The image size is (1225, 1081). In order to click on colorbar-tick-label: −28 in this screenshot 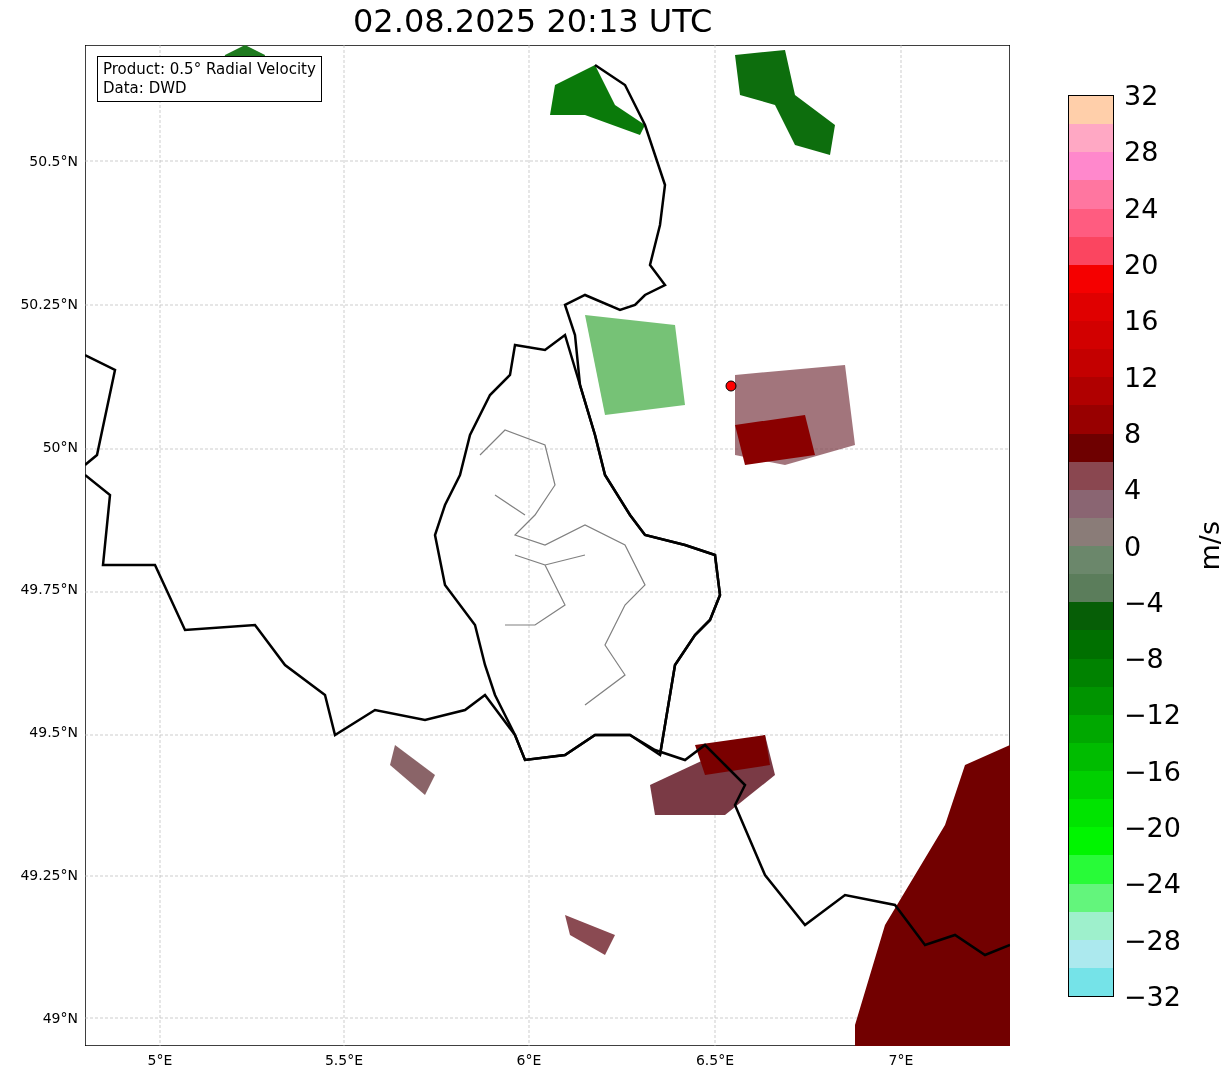, I will do `click(1152, 940)`.